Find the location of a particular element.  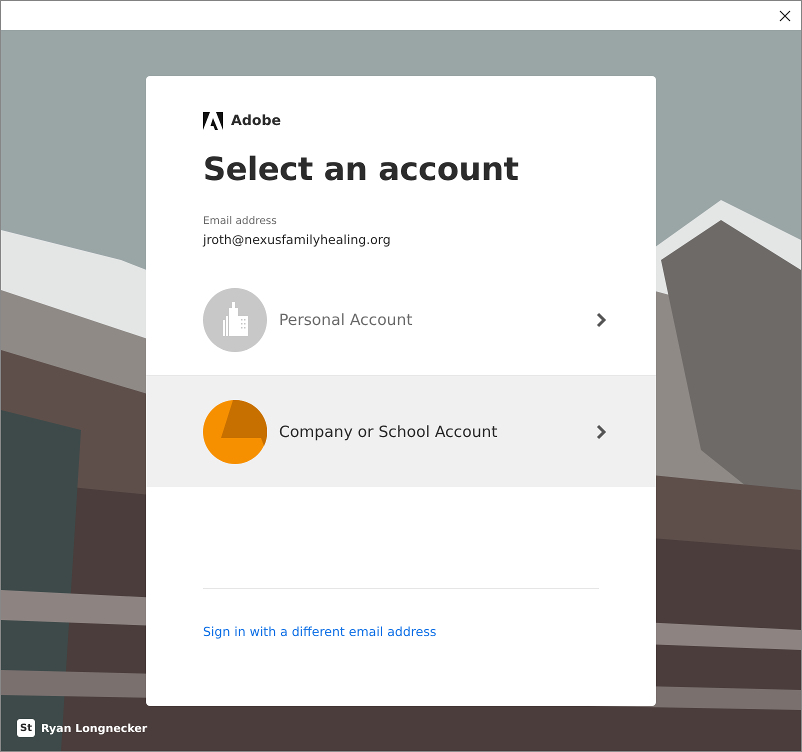

app-badge: St is located at coordinates (26, 728).